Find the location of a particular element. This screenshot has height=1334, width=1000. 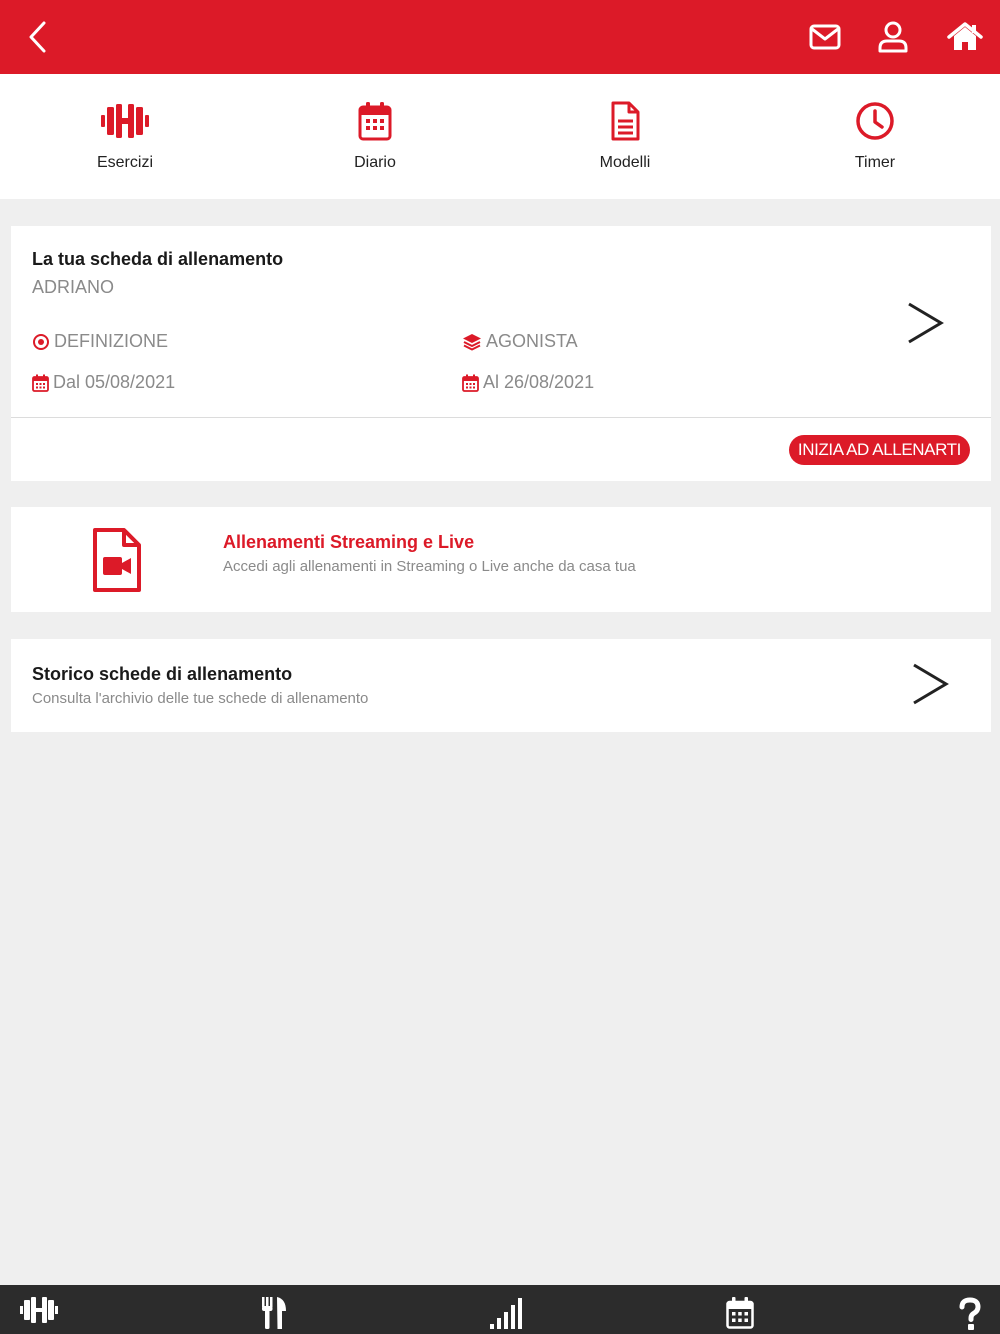

plan-level-text: AGONISTA is located at coordinates (532, 341).